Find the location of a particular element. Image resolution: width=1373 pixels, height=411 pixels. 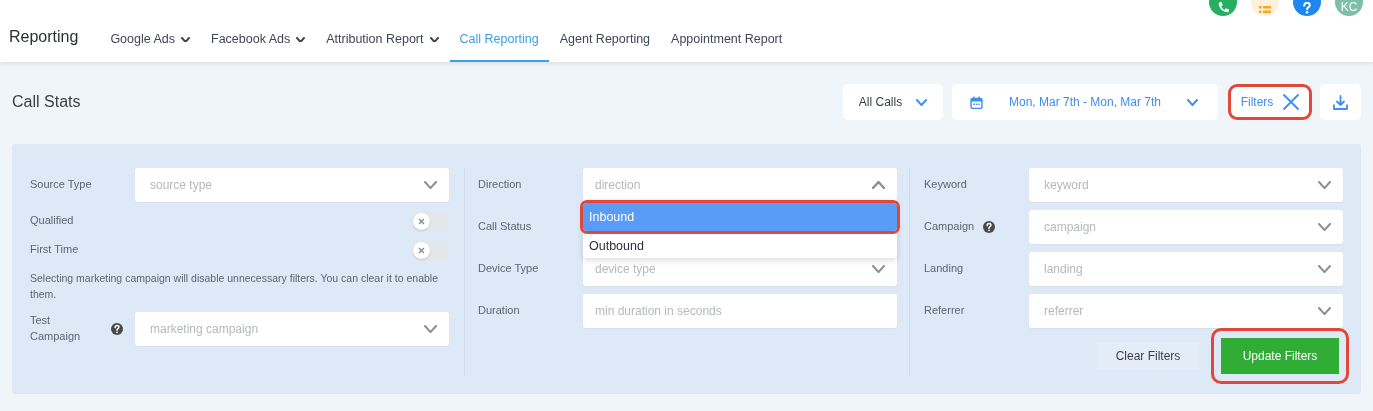

user-avatar: KC is located at coordinates (1349, 8).